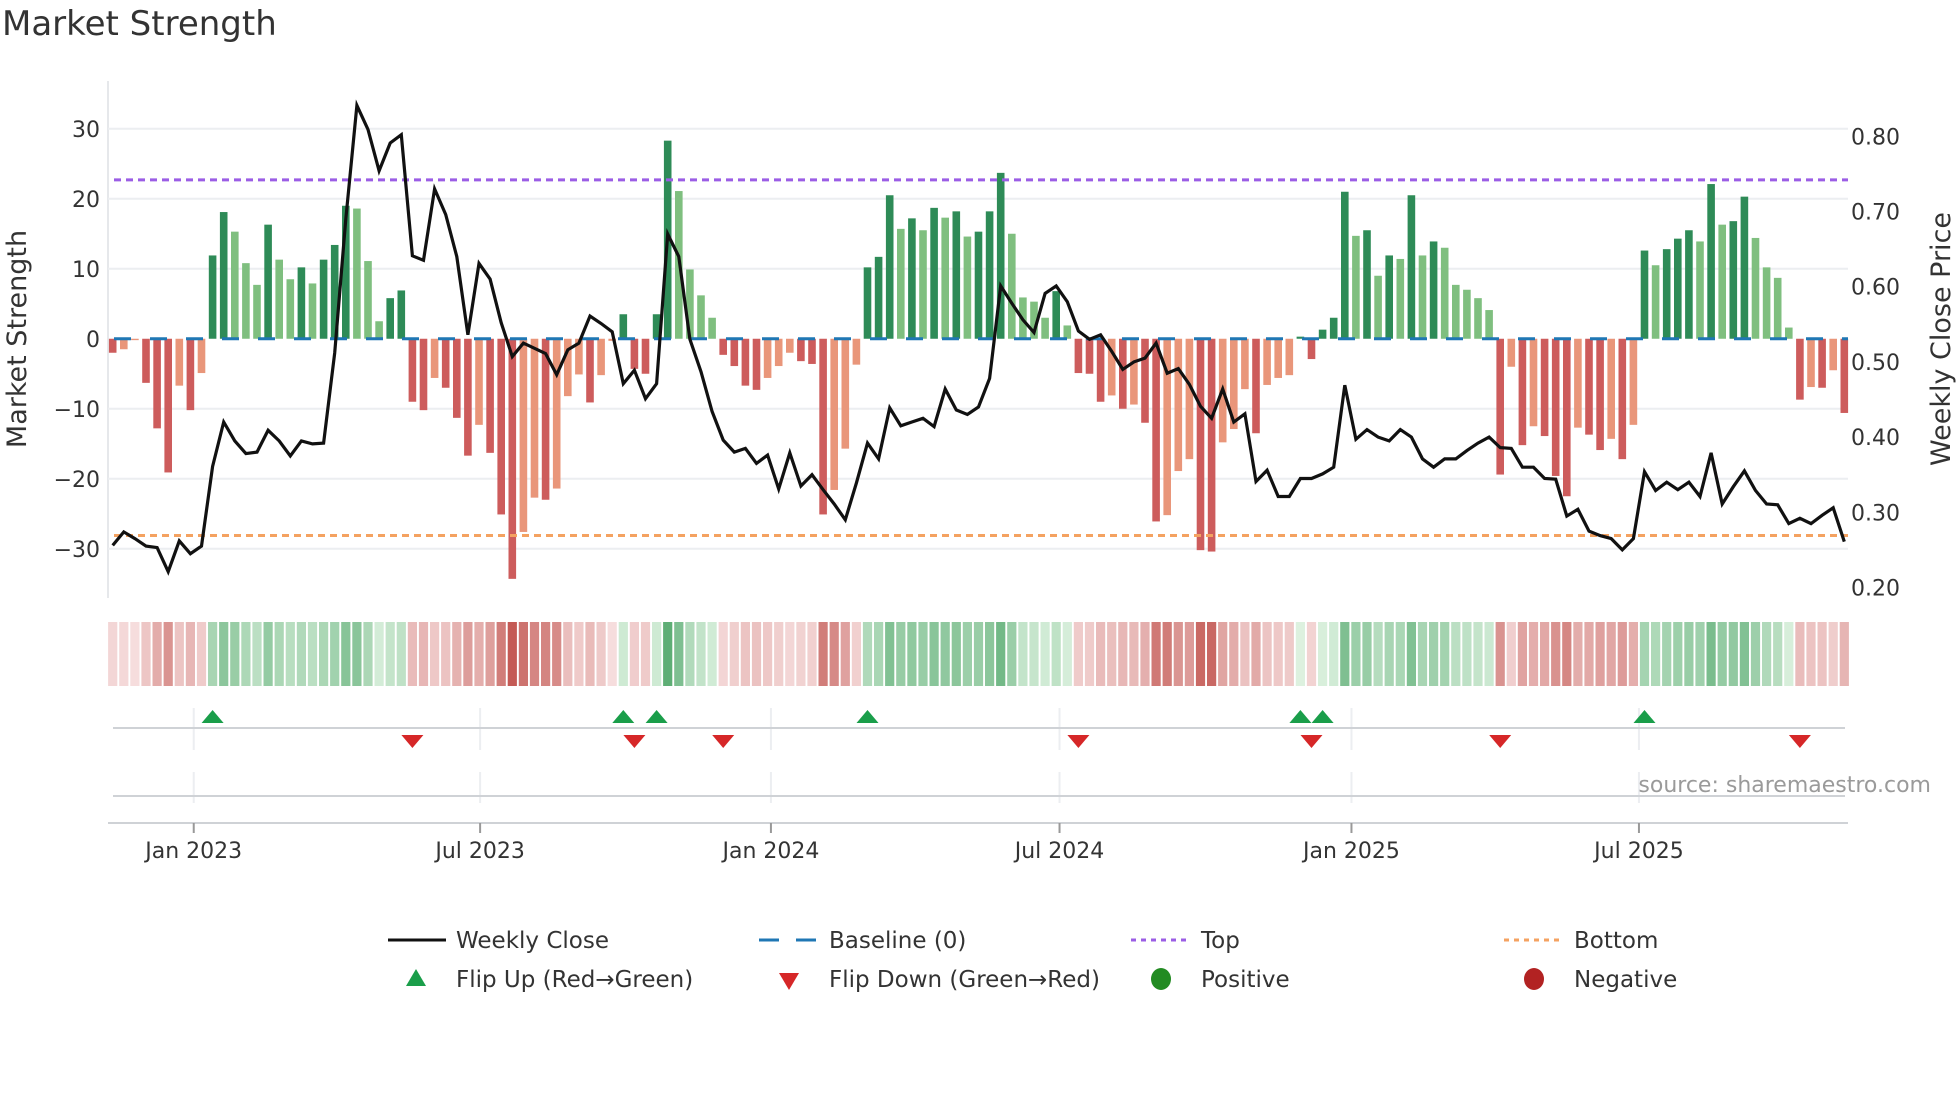 The height and width of the screenshot is (1102, 1960). What do you see at coordinates (1185, 941) in the screenshot?
I see `legend-item-top: Top` at bounding box center [1185, 941].